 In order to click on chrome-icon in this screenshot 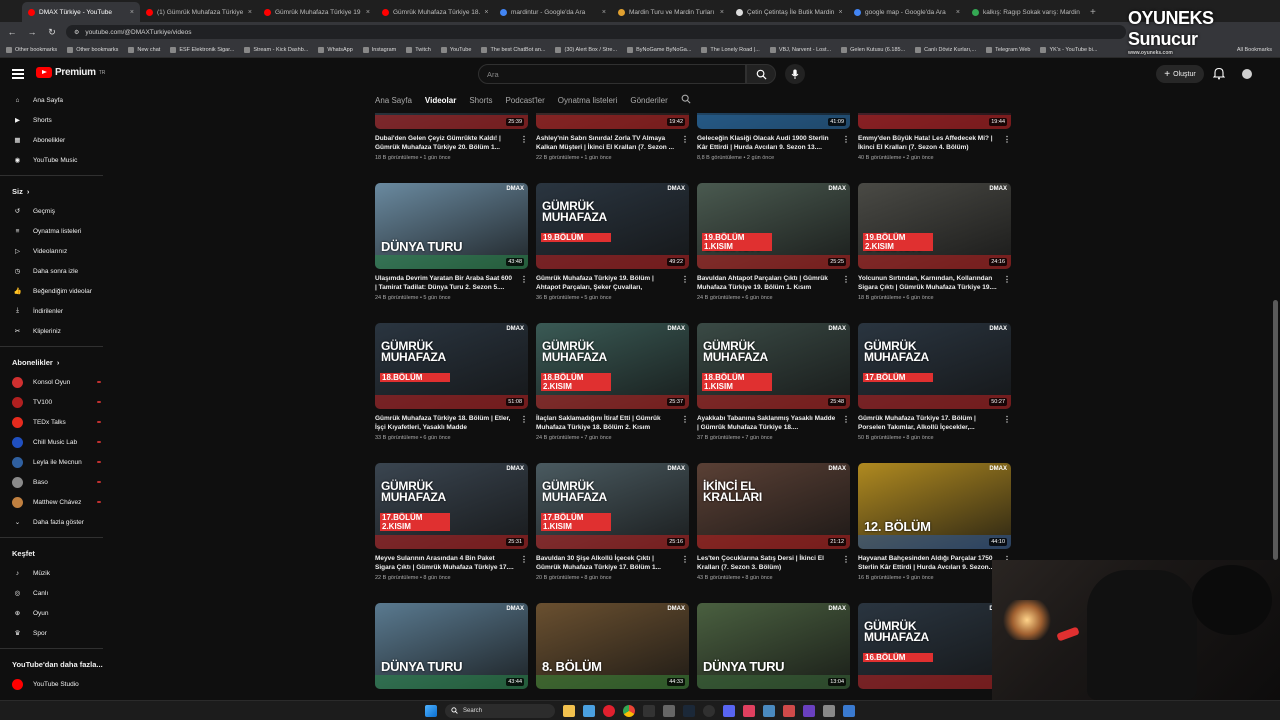, I will do `click(629, 710)`.